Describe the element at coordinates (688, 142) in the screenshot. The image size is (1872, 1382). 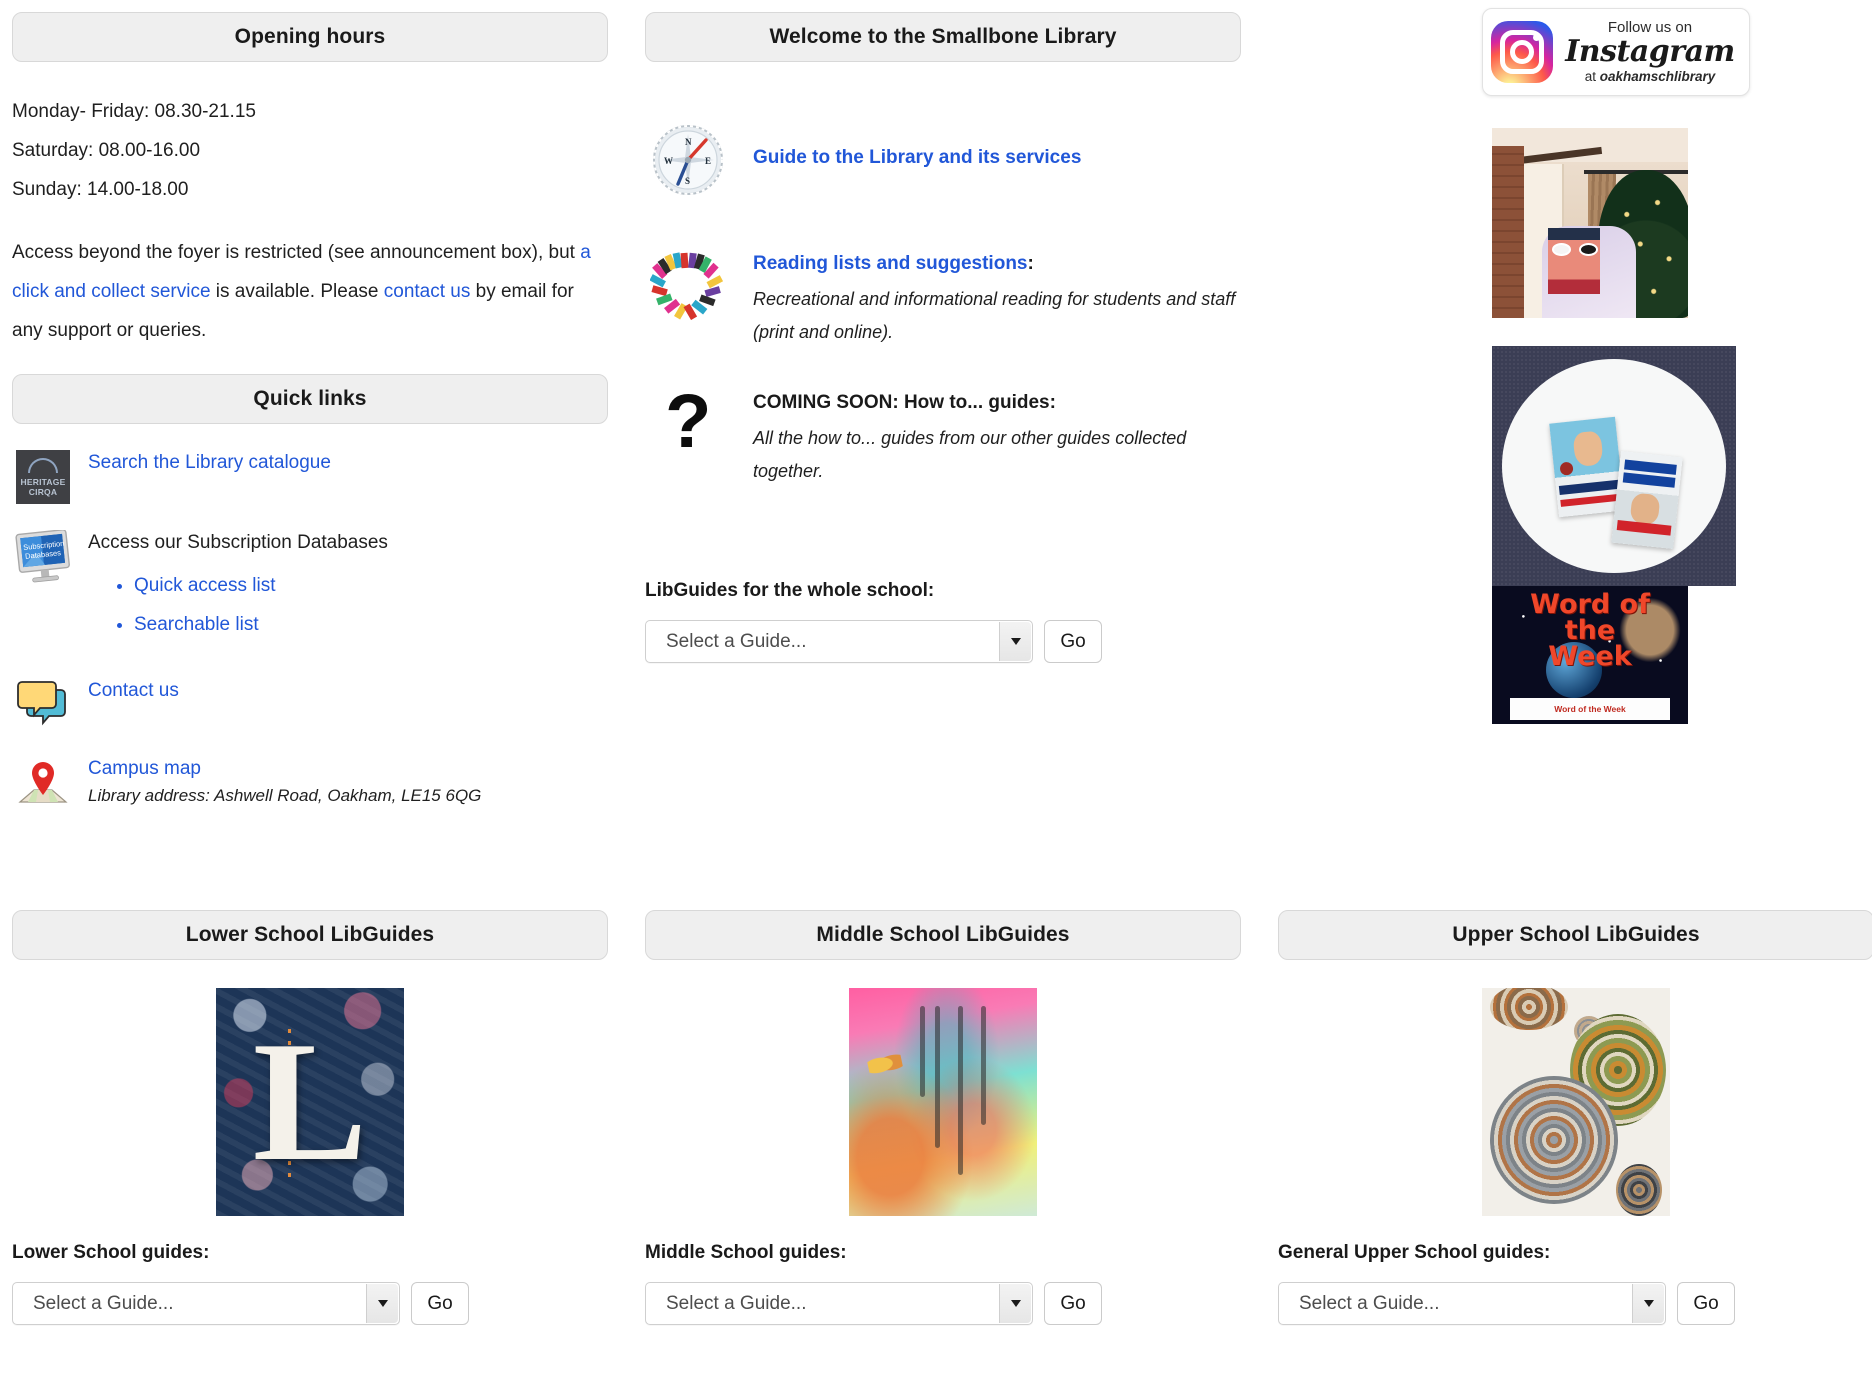
I see `svg-text: N` at that location.